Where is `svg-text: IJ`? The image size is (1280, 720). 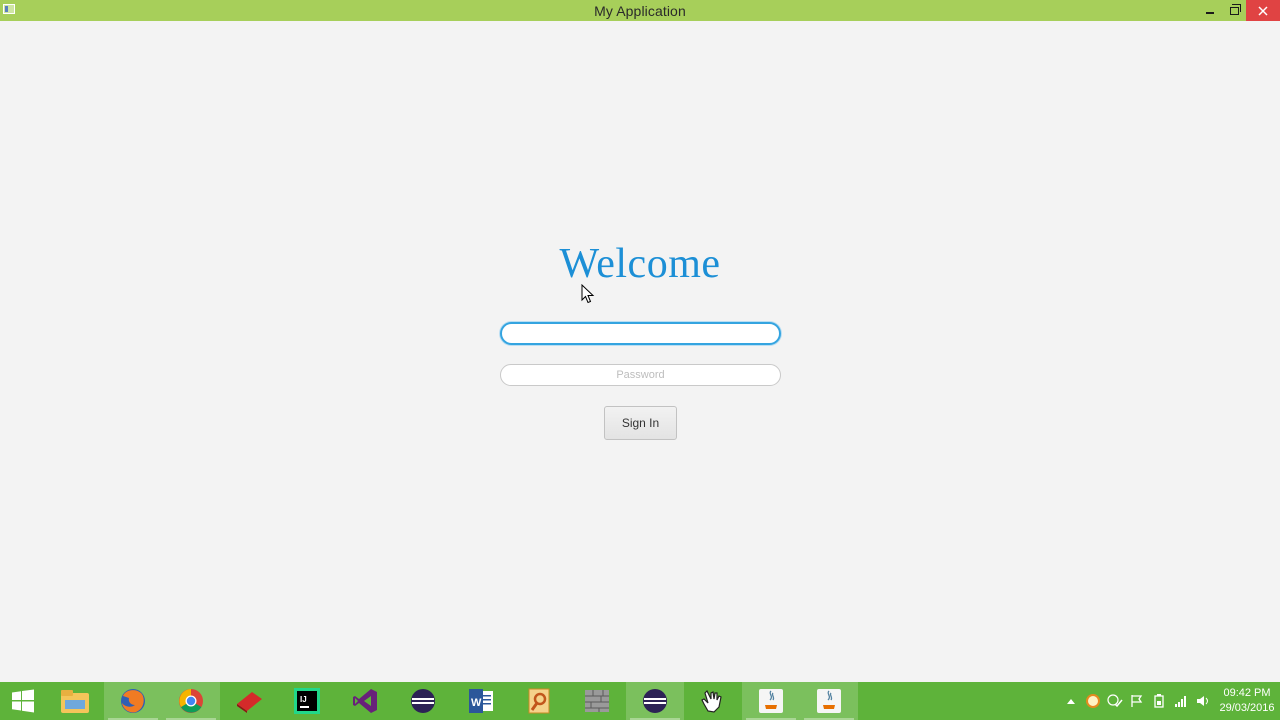 svg-text: IJ is located at coordinates (303, 699).